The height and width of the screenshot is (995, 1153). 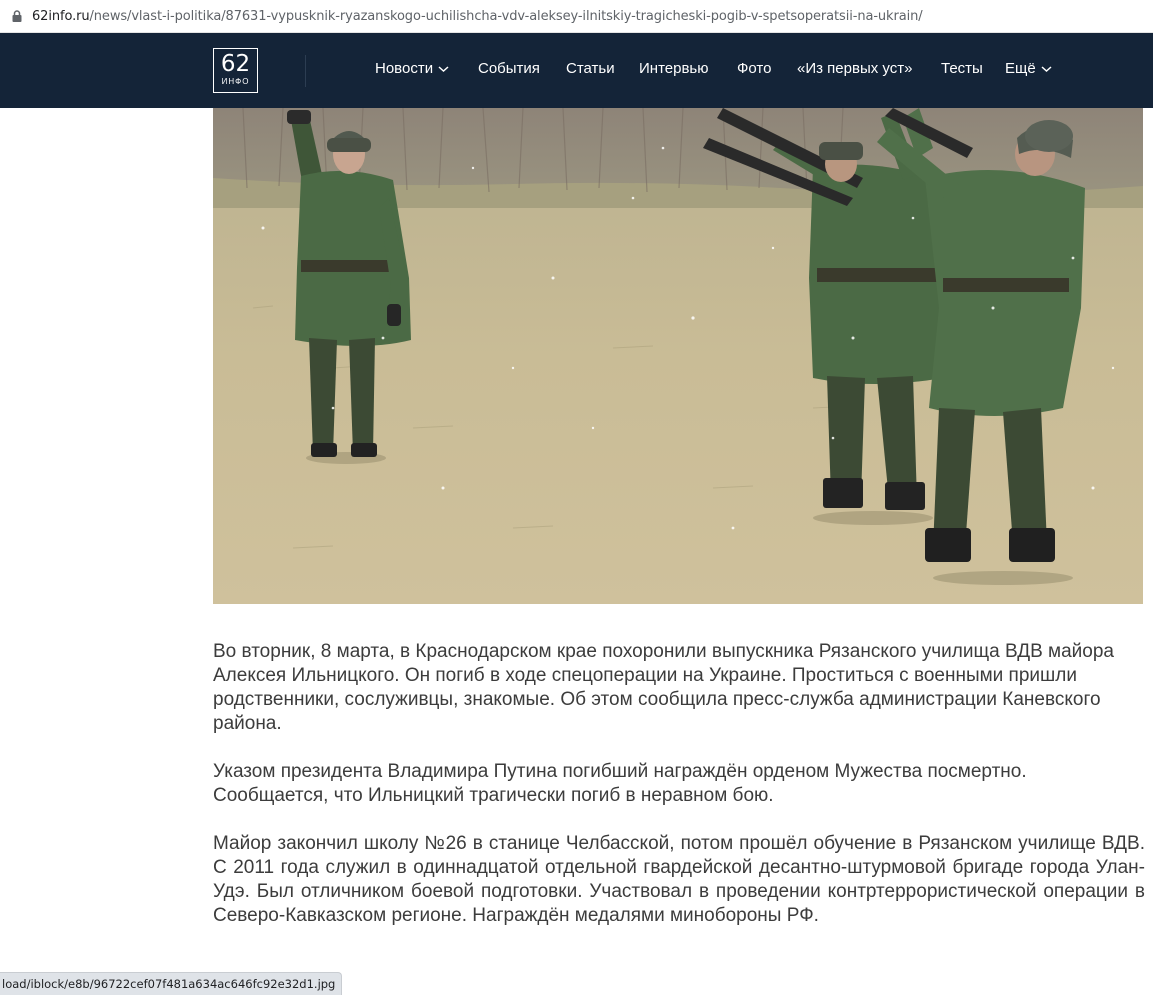 What do you see at coordinates (404, 68) in the screenshot?
I see `nav-item-label: Новости` at bounding box center [404, 68].